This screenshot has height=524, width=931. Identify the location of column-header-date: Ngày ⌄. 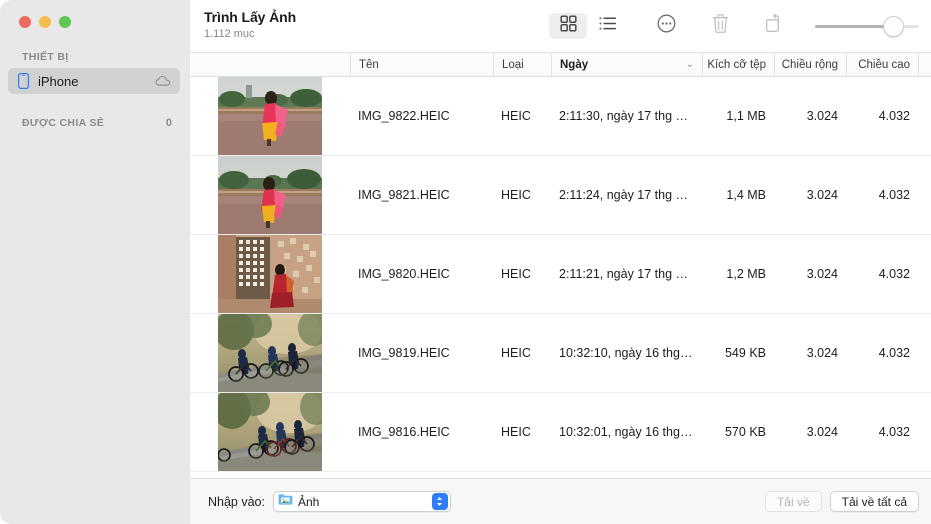
(626, 64).